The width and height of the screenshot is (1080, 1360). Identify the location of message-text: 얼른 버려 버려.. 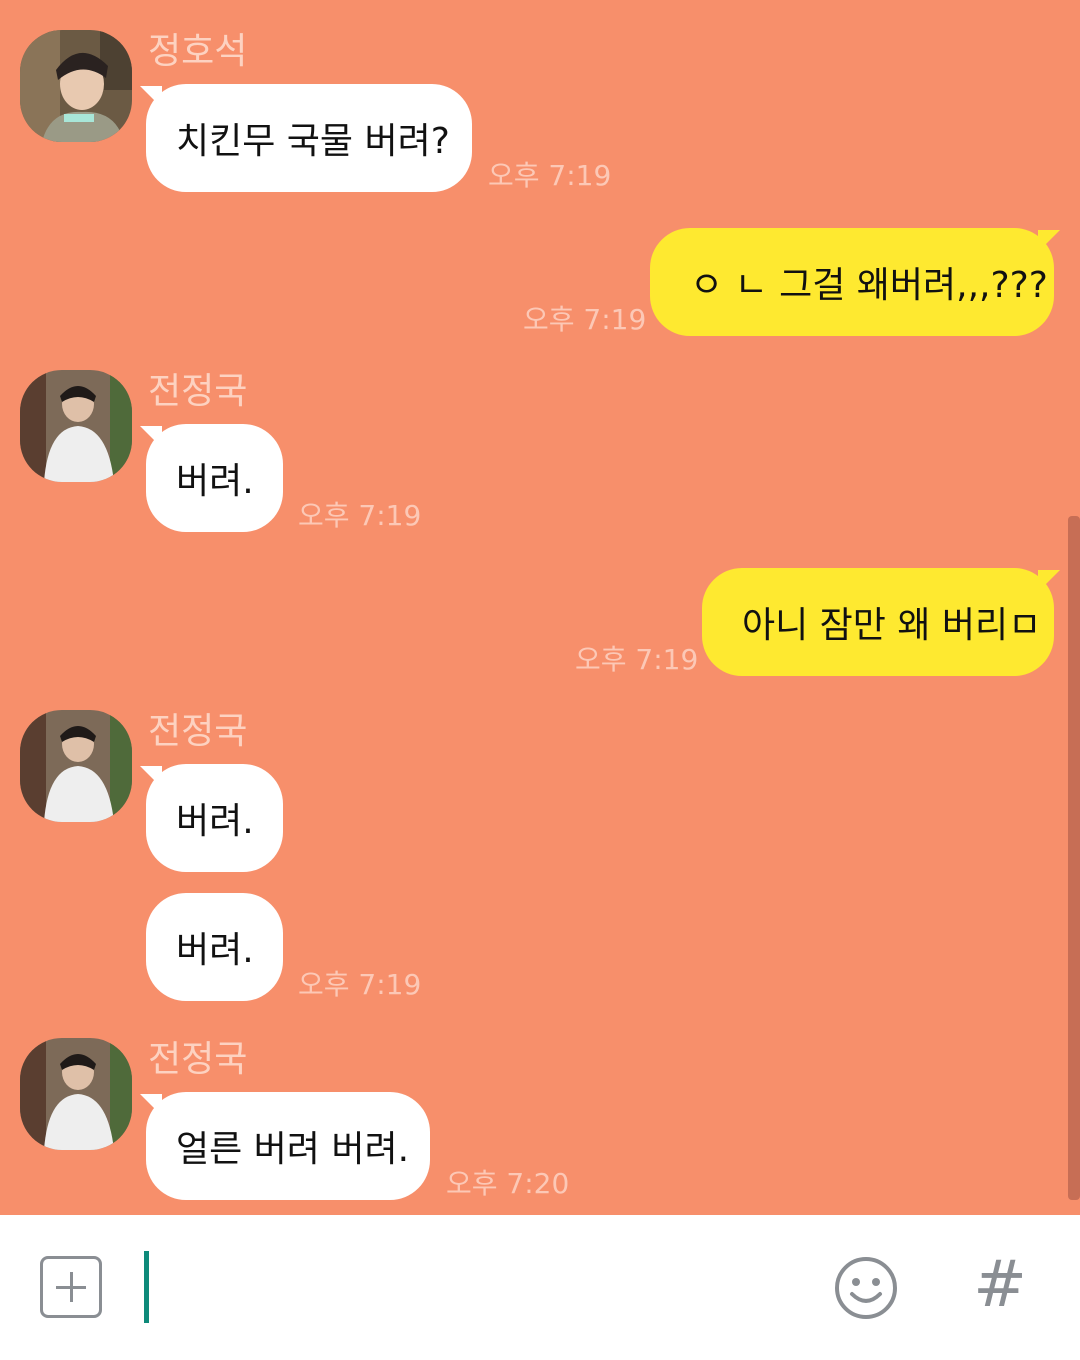
(293, 1149).